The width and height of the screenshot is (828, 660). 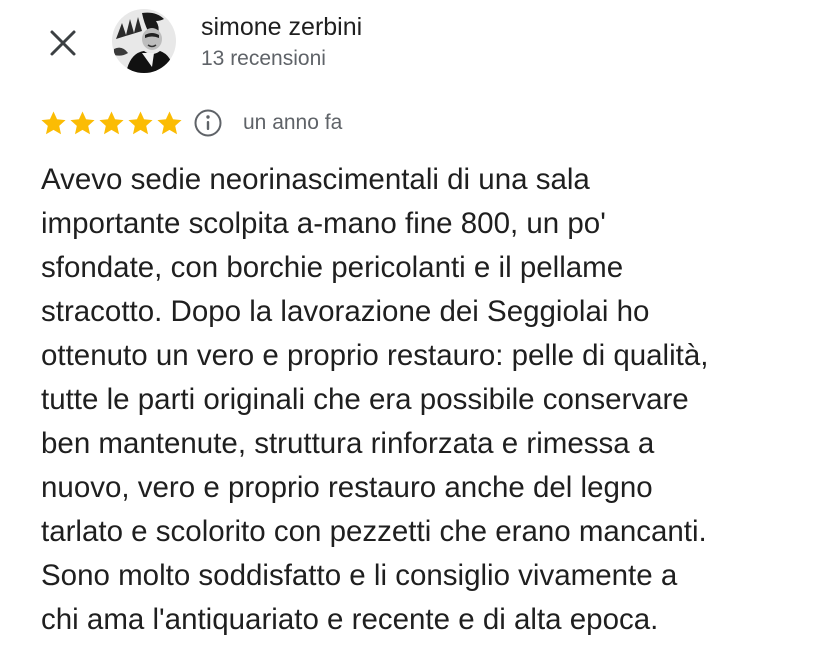 I want to click on review-date: un anno fa, so click(x=293, y=122).